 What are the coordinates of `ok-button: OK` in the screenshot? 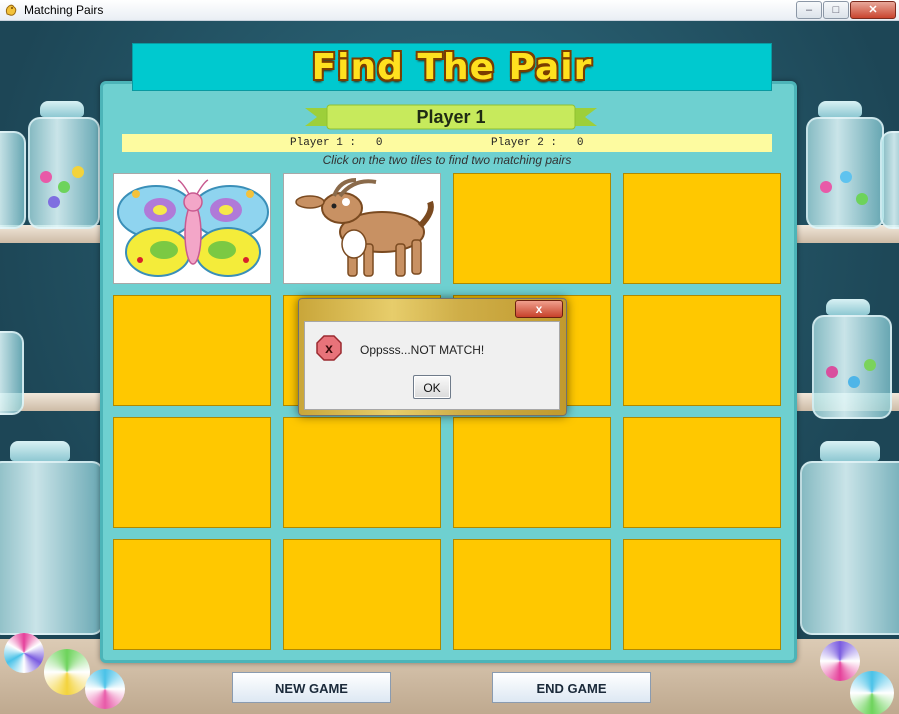 It's located at (432, 387).